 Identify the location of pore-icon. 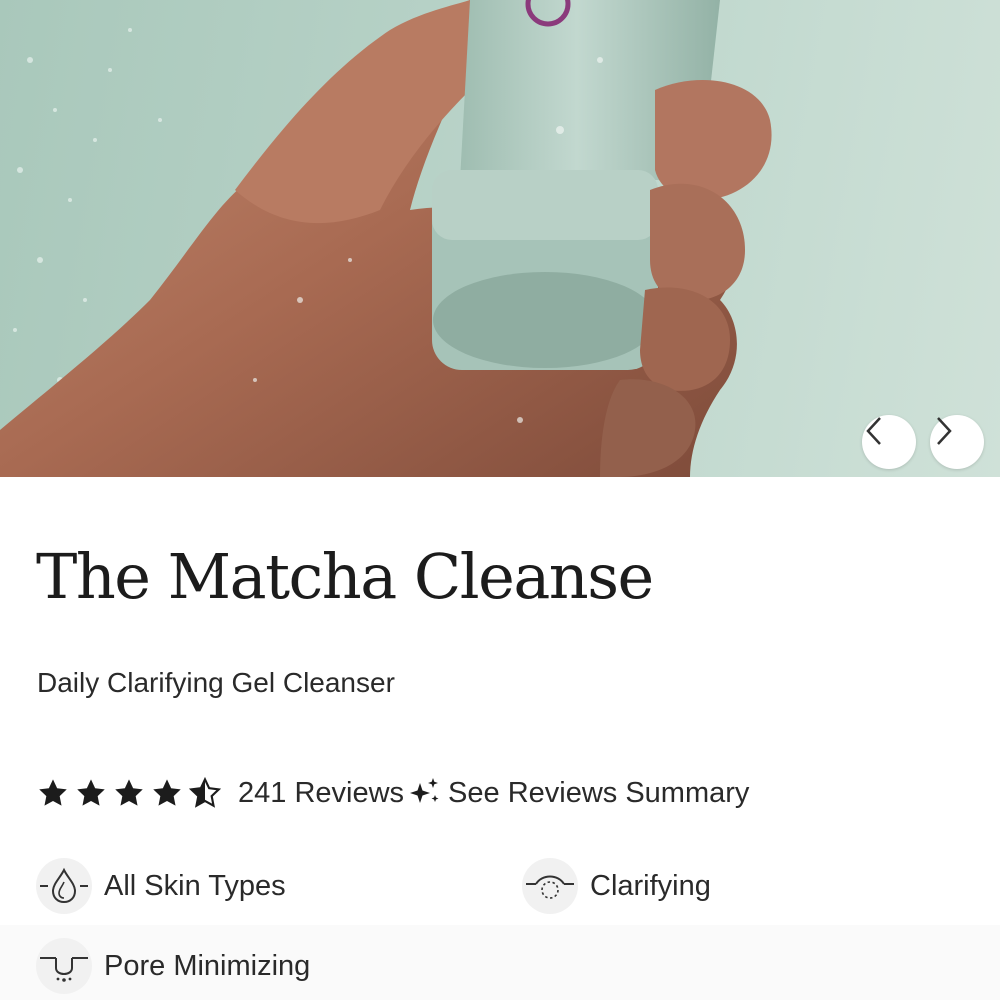
(64, 966).